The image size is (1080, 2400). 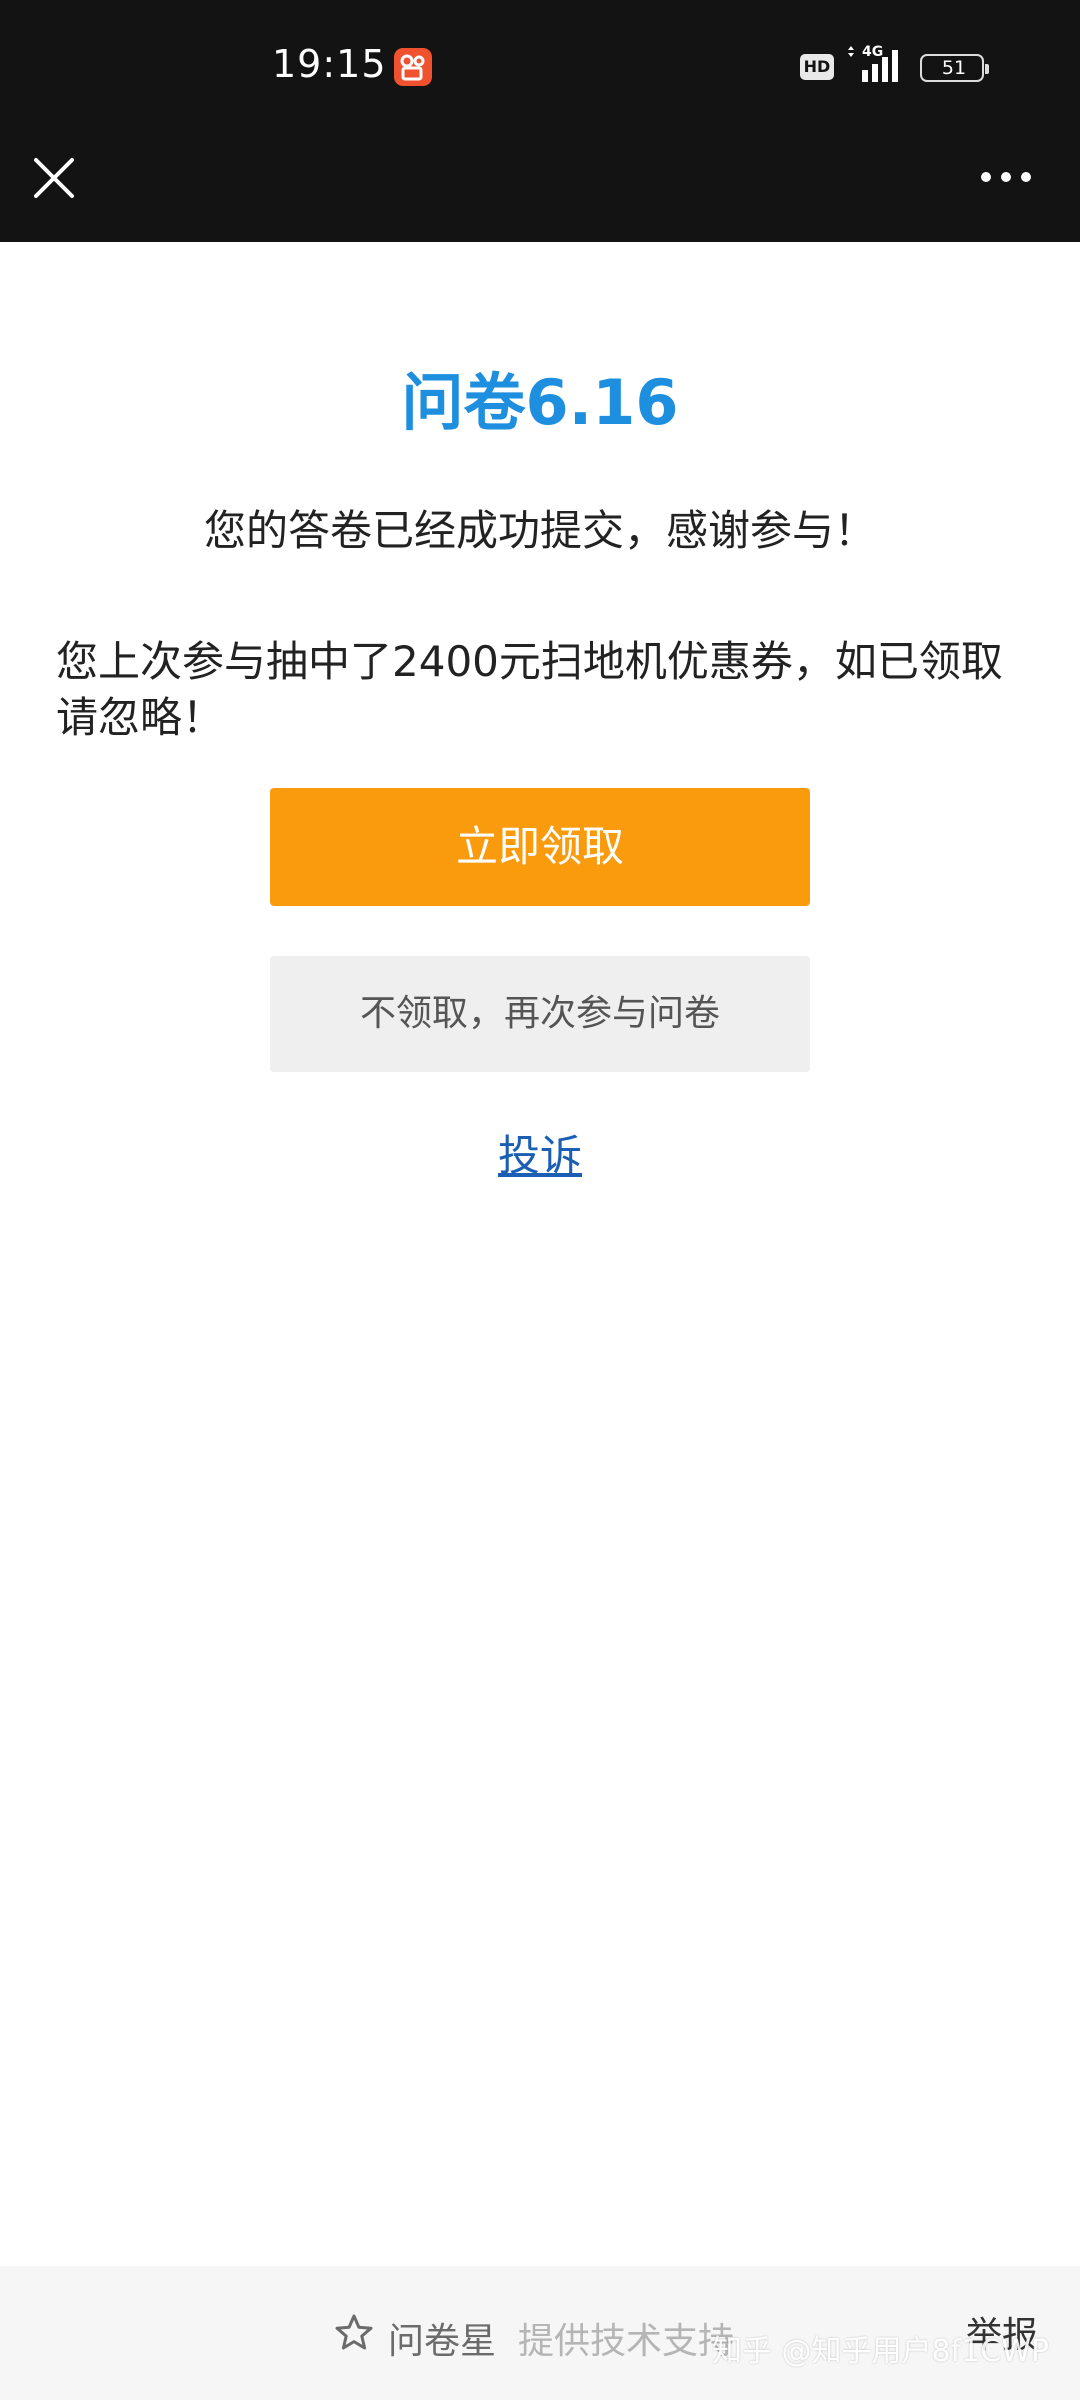 I want to click on kuaishou-app-icon, so click(x=413, y=67).